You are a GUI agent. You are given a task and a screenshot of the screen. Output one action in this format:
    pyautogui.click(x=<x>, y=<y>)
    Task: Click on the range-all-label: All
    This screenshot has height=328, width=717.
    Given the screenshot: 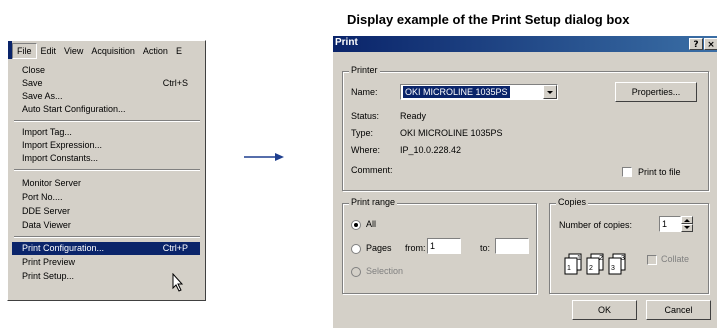 What is the action you would take?
    pyautogui.click(x=371, y=224)
    